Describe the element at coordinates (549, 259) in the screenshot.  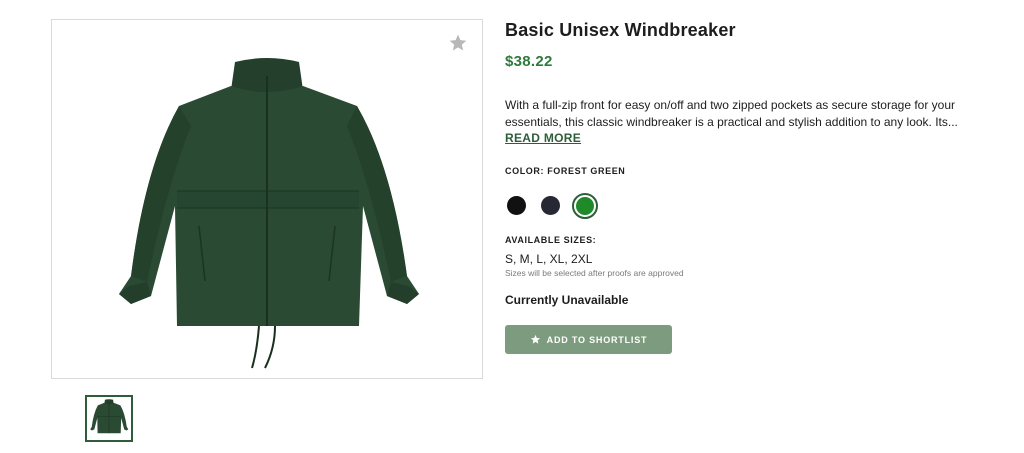
I see `sizes-list: S, M, L, XL, 2XL` at that location.